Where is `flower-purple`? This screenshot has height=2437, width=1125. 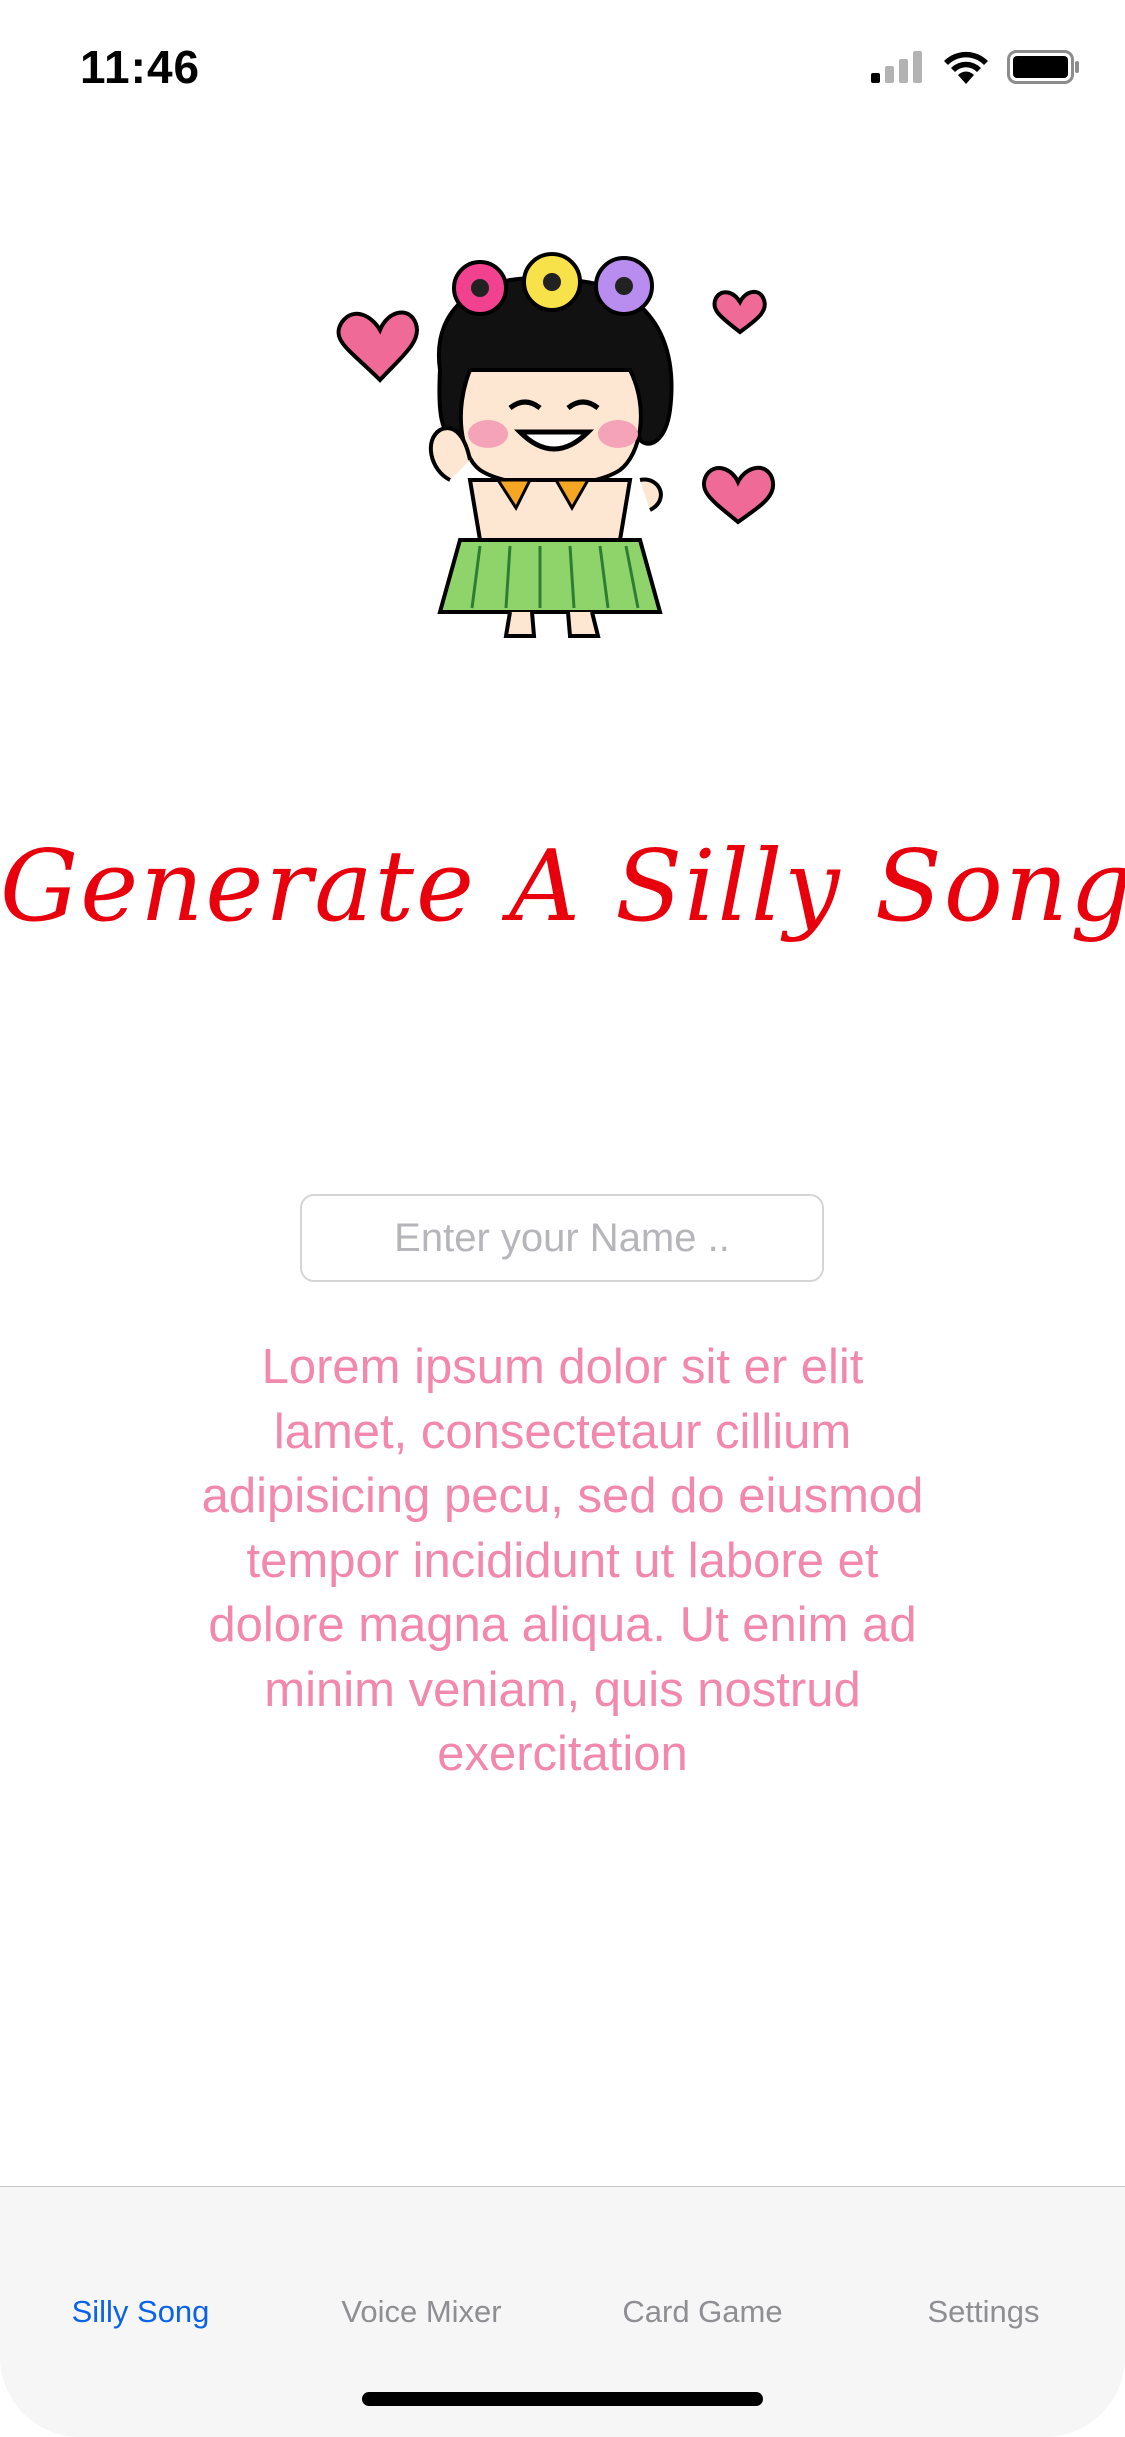
flower-purple is located at coordinates (624, 286).